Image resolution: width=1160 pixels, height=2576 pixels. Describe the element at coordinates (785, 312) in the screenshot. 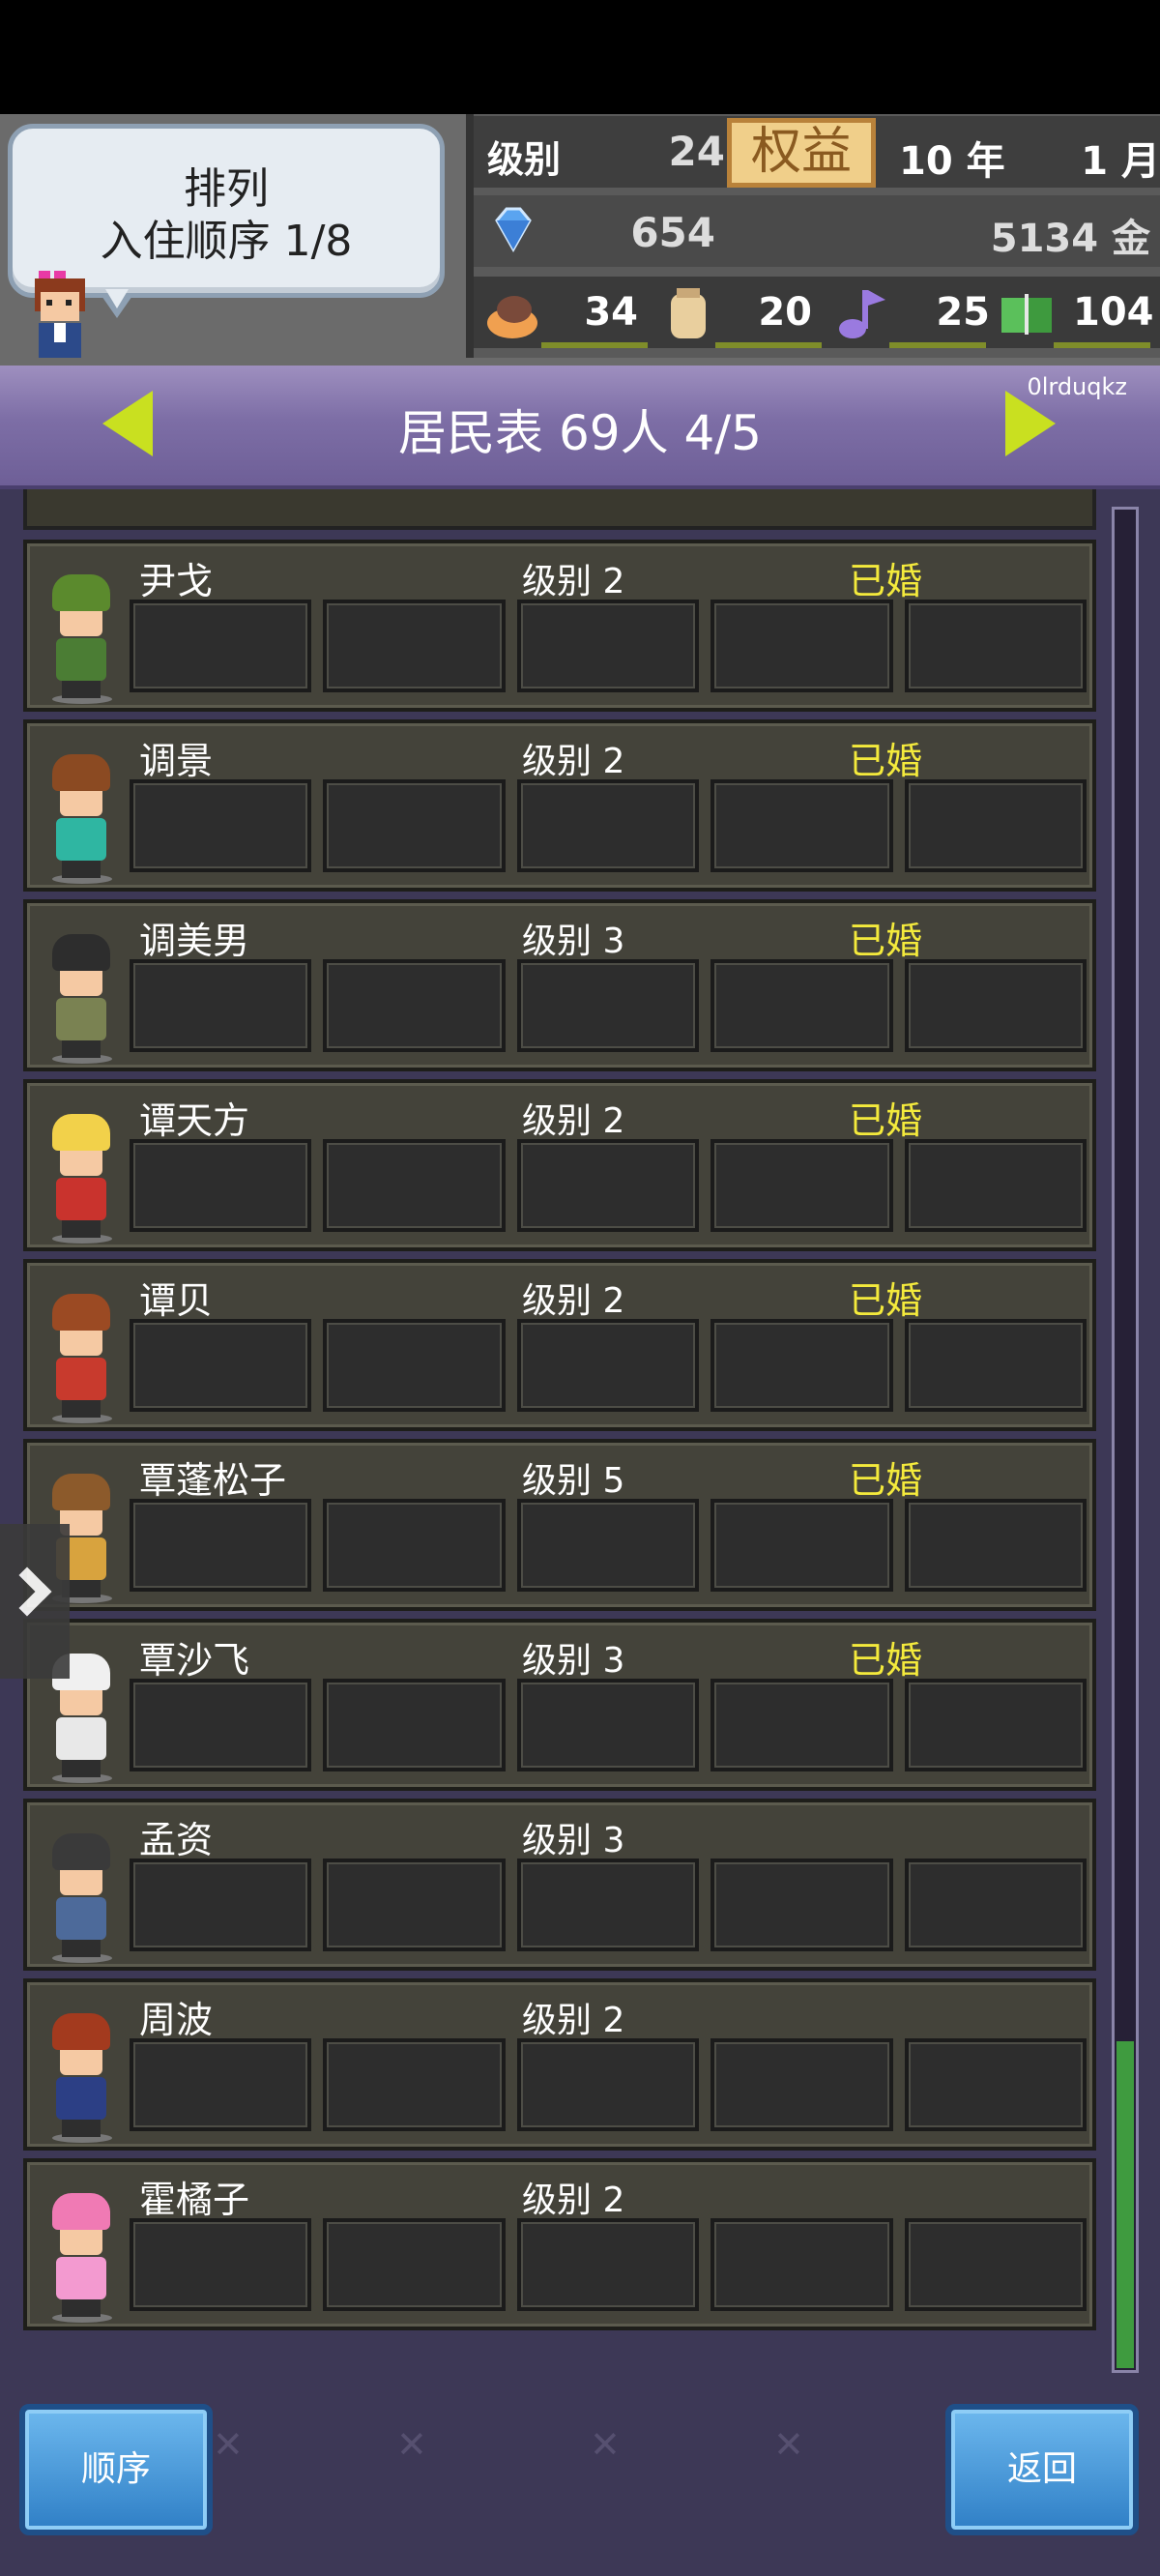

I see `goods-count: 20` at that location.